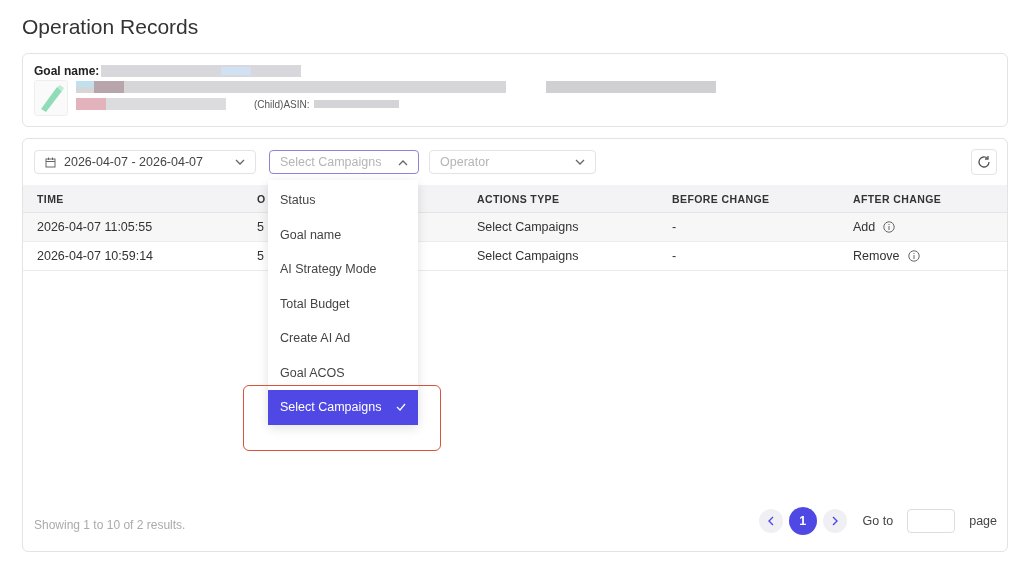 The image size is (1024, 567). I want to click on dropdown-option: Goal ACOS, so click(343, 372).